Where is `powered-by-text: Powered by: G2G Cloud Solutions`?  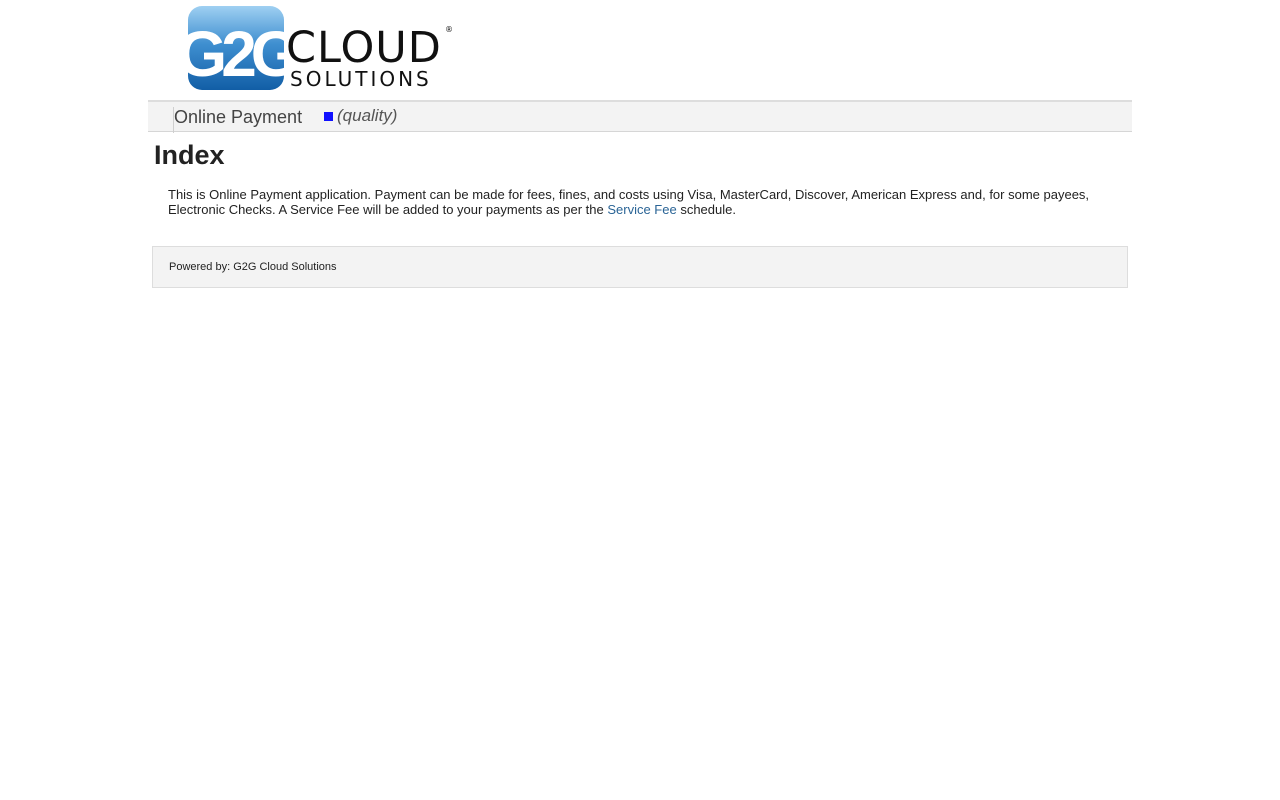
powered-by-text: Powered by: G2G Cloud Solutions is located at coordinates (253, 267).